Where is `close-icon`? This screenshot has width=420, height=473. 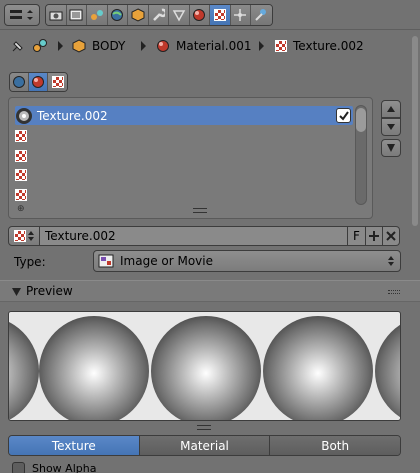
close-icon is located at coordinates (391, 236).